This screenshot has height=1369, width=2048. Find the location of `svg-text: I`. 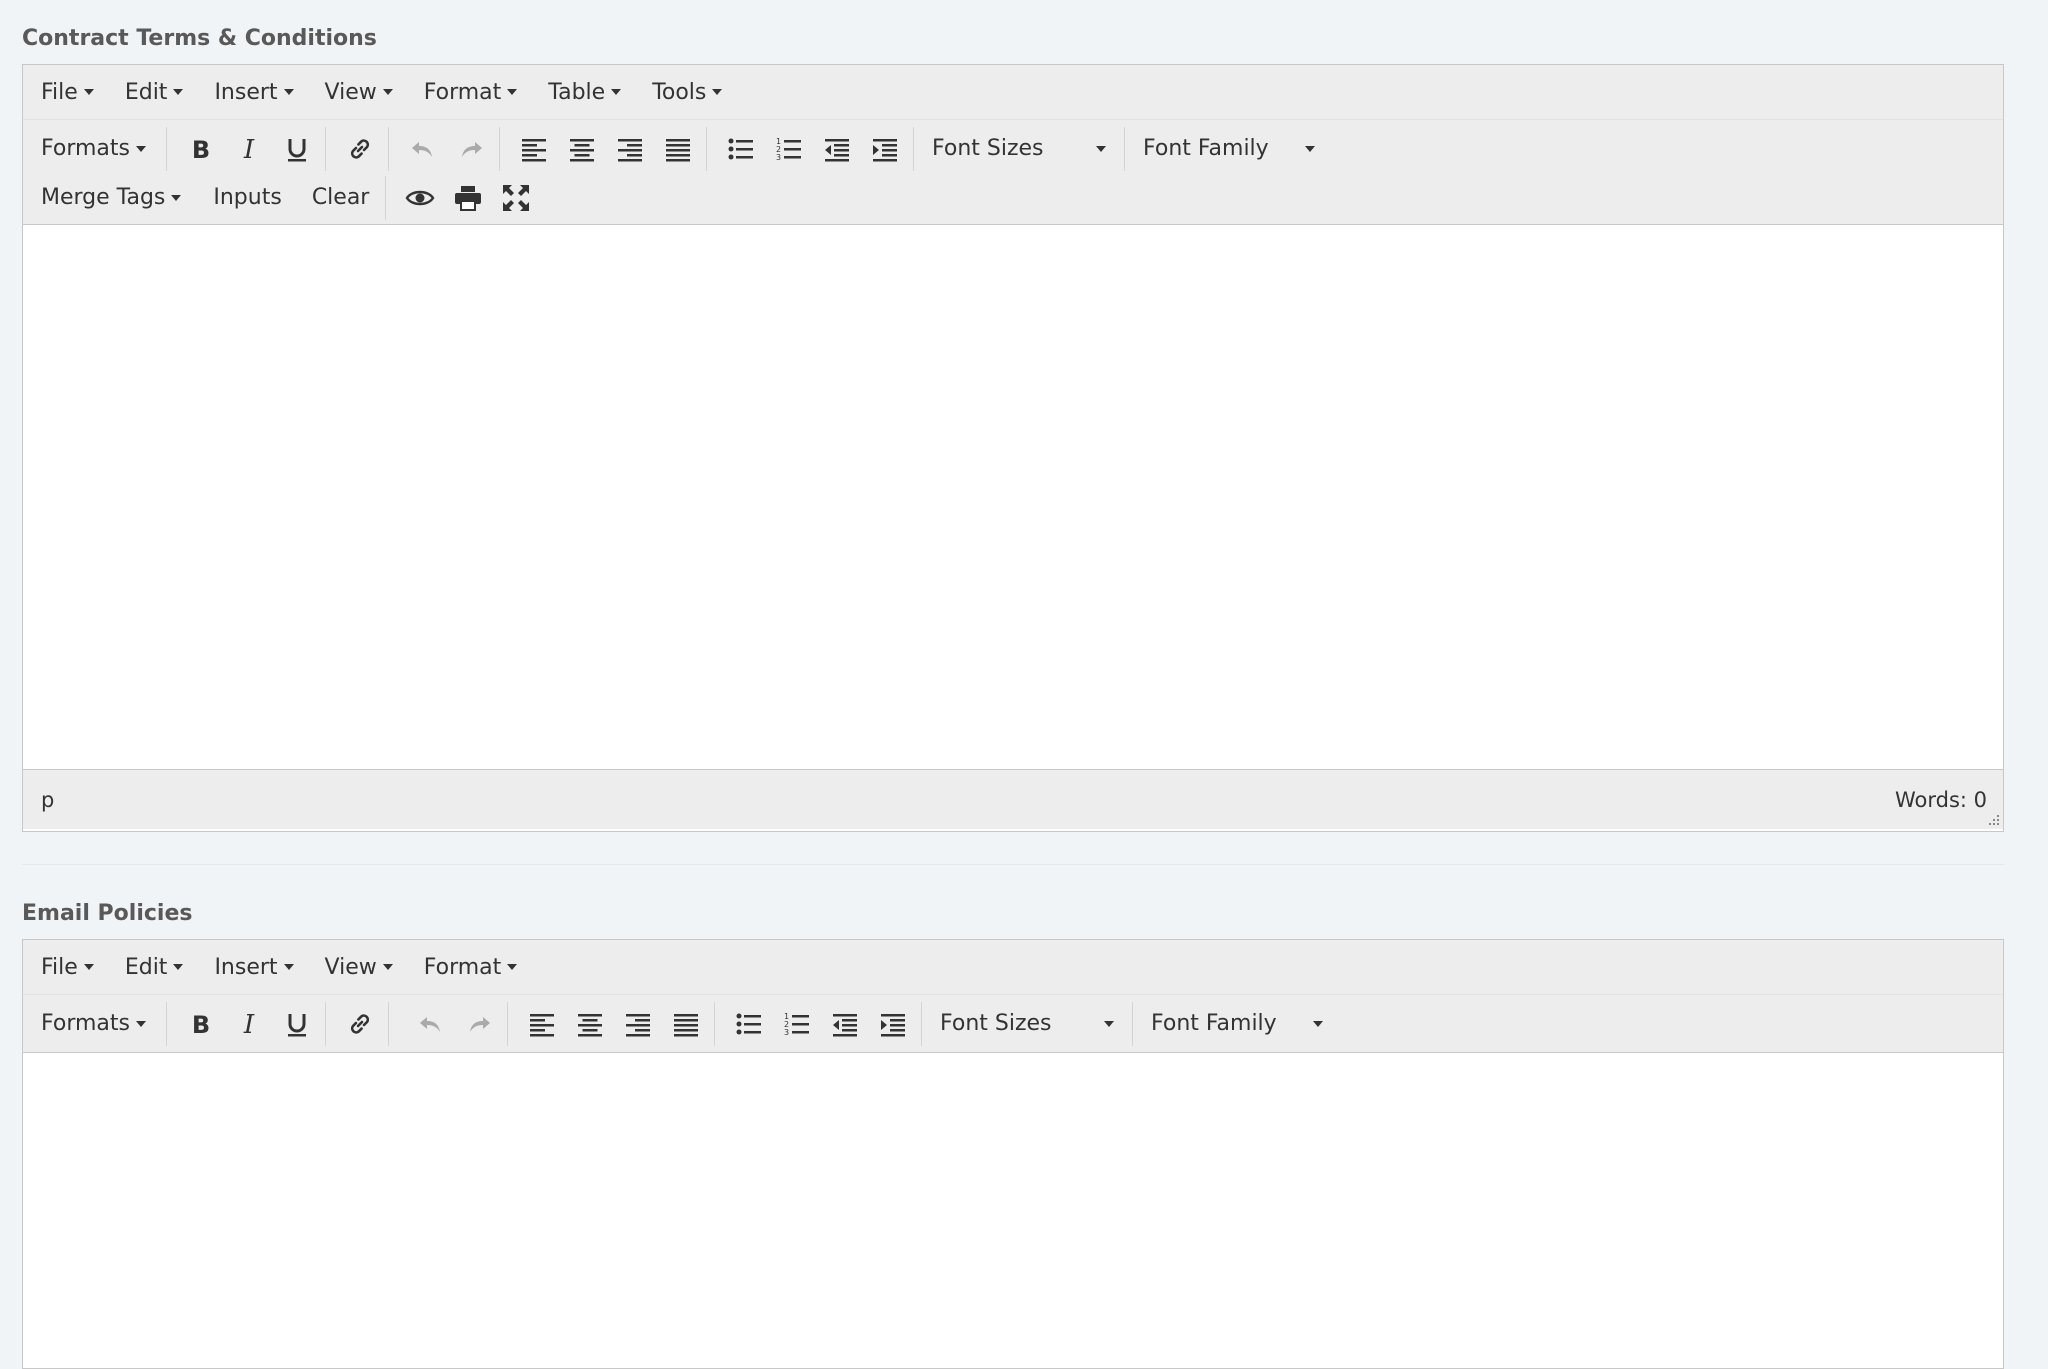

svg-text: I is located at coordinates (249, 149).